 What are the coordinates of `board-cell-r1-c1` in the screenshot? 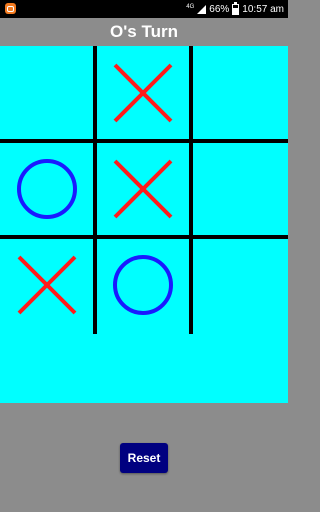 It's located at (47, 93).